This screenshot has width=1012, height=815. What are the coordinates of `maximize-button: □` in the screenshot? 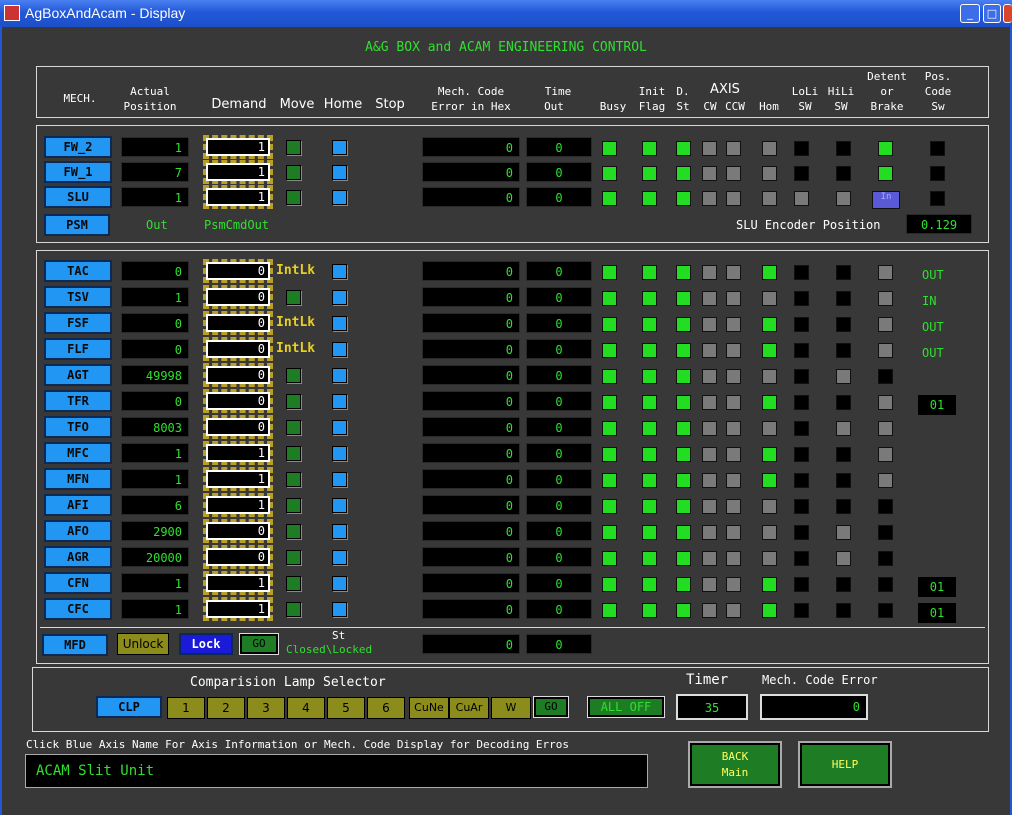 It's located at (992, 13).